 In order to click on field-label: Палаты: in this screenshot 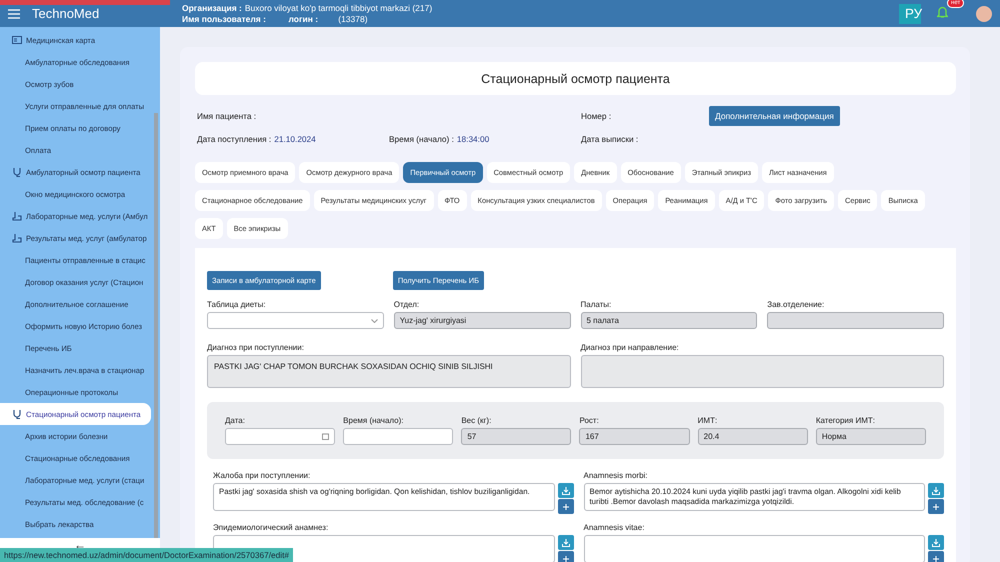, I will do `click(596, 304)`.